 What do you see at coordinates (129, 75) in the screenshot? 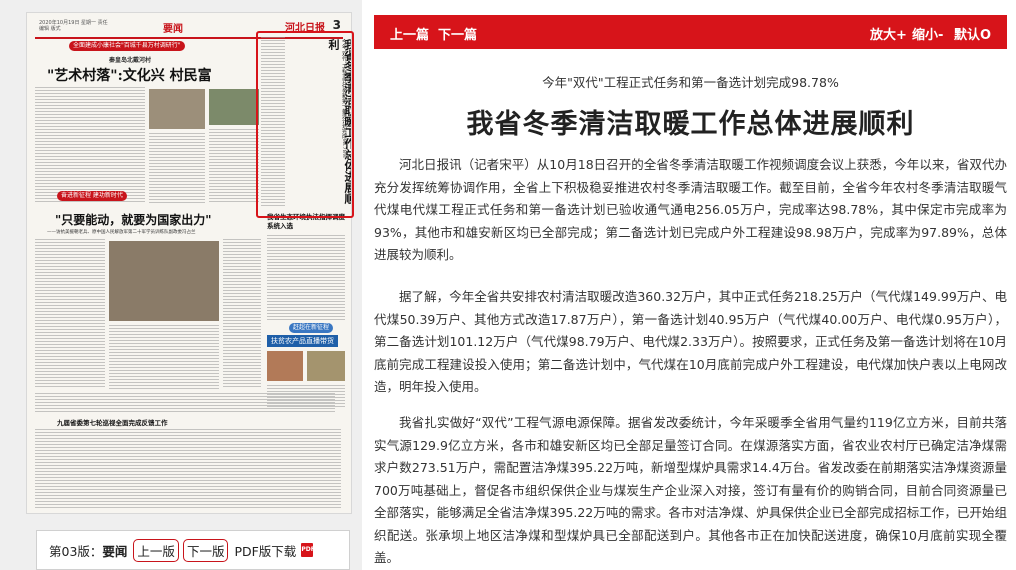
I see `story-title: "艺术村落":文化兴 村民富` at bounding box center [129, 75].